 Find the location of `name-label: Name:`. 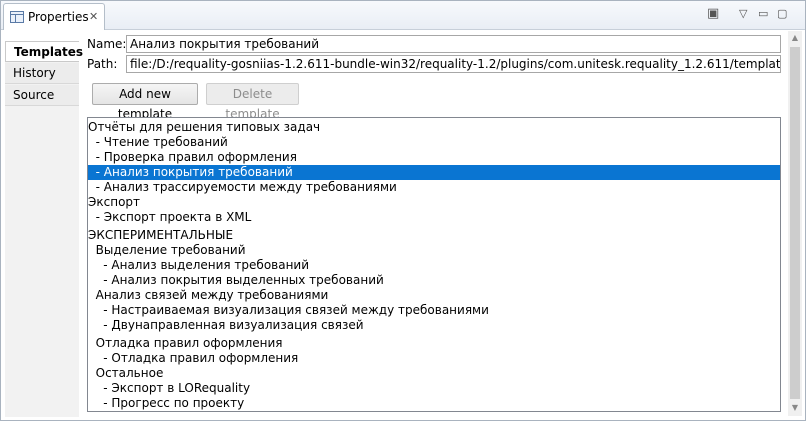

name-label: Name: is located at coordinates (107, 44).